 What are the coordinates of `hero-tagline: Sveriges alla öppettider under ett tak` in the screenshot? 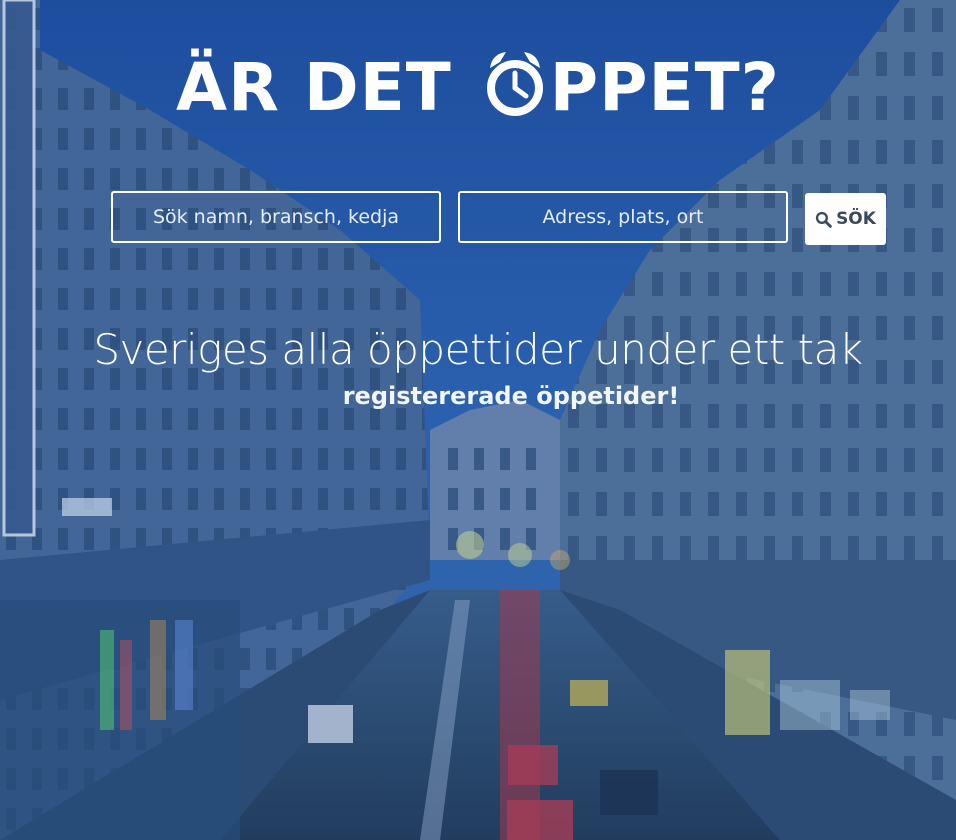 It's located at (478, 349).